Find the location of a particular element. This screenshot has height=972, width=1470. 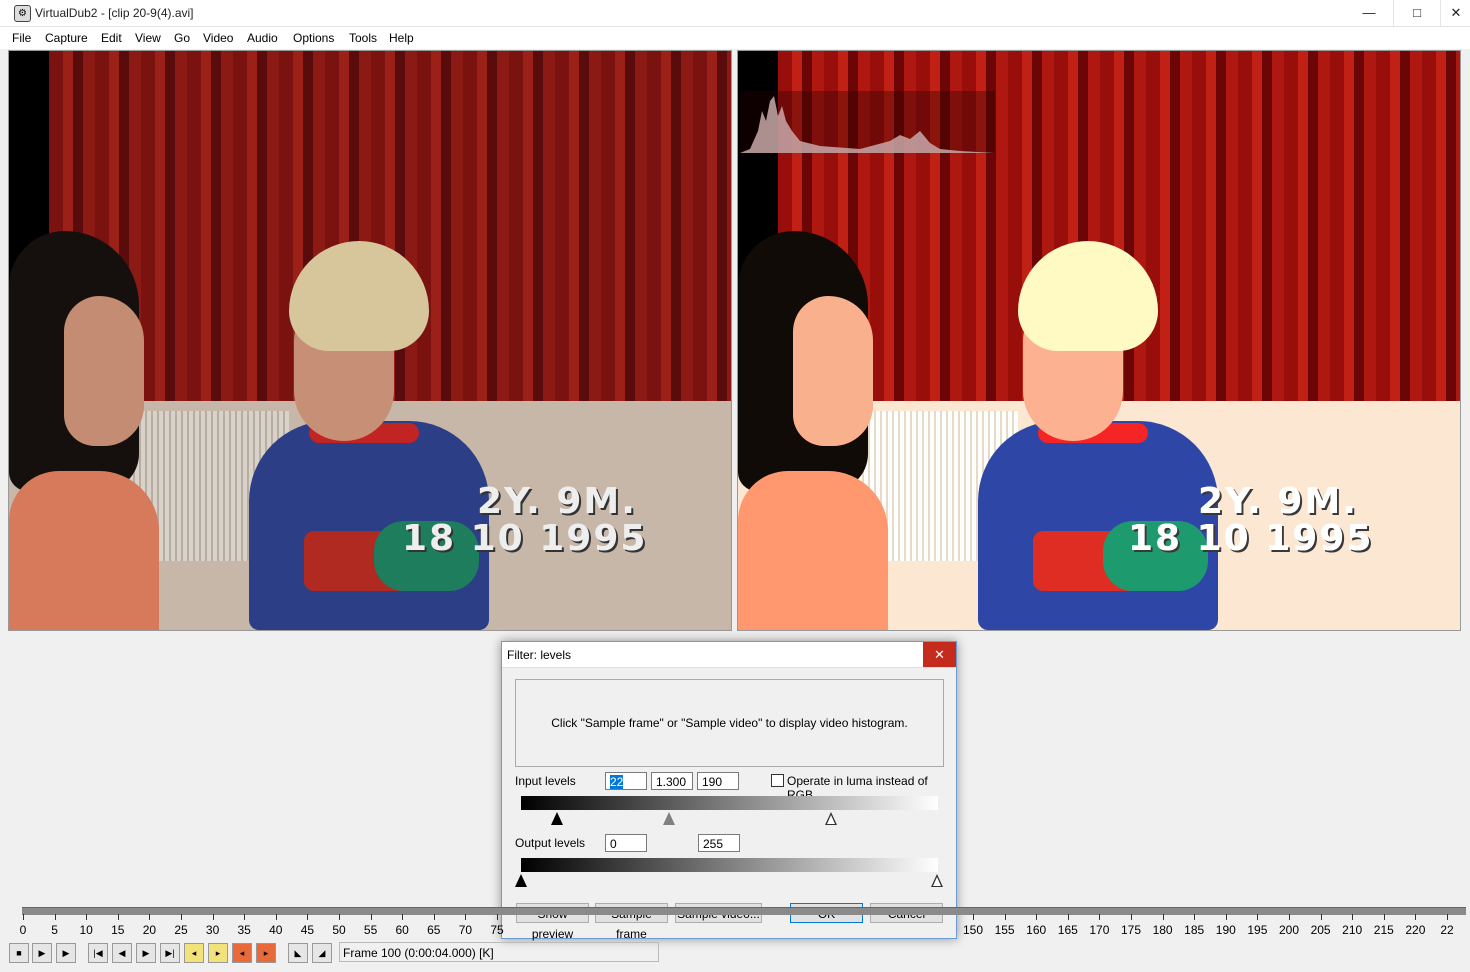

timeline-tick-label: 55 is located at coordinates (370, 930).